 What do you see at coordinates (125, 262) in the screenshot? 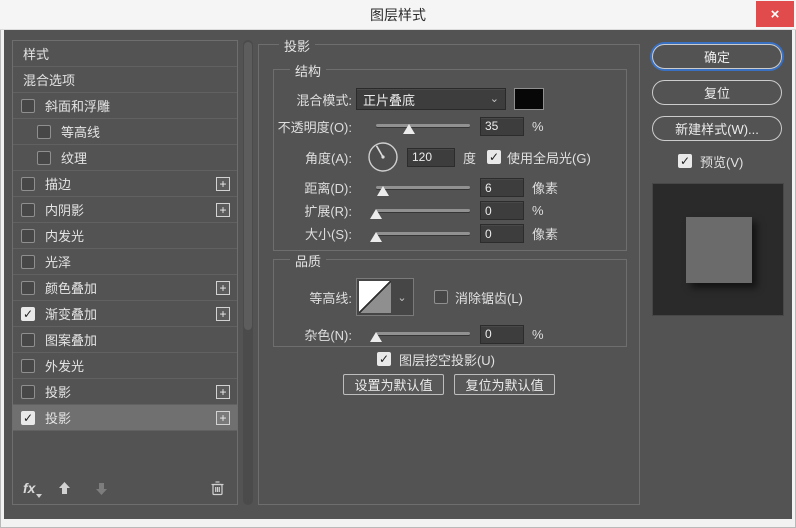
I see `sidebar-item-satin: ✓ 光泽` at bounding box center [125, 262].